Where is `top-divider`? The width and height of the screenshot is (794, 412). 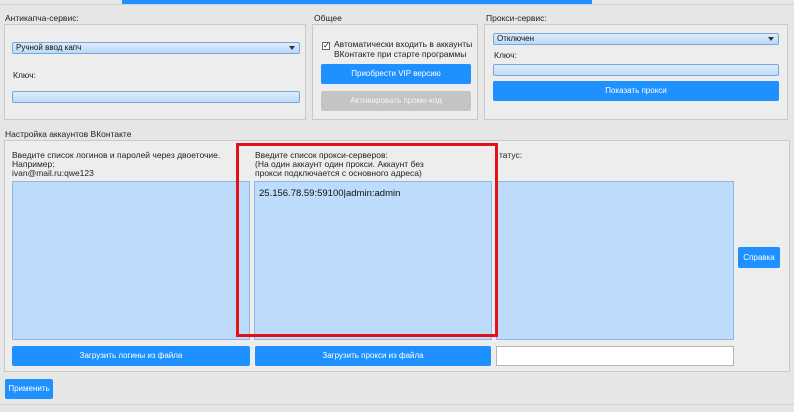
top-divider is located at coordinates (397, 4).